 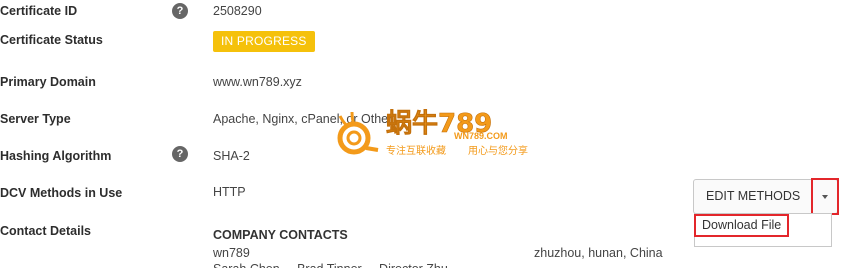 What do you see at coordinates (61, 193) in the screenshot?
I see `dcv-methods-label: DCV Methods in Use` at bounding box center [61, 193].